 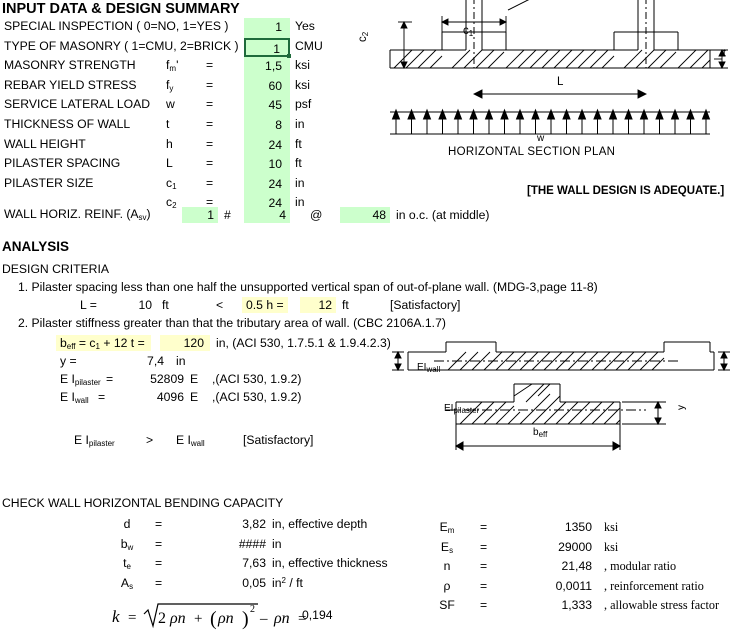 I want to click on diagram-label-y: y, so click(x=681, y=407).